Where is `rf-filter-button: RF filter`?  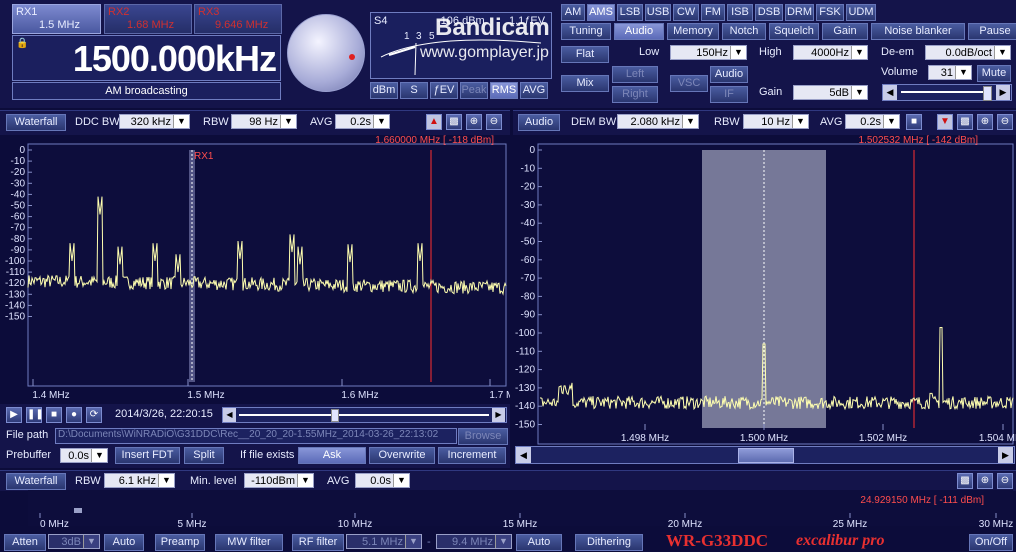
rf-filter-button: RF filter is located at coordinates (318, 542).